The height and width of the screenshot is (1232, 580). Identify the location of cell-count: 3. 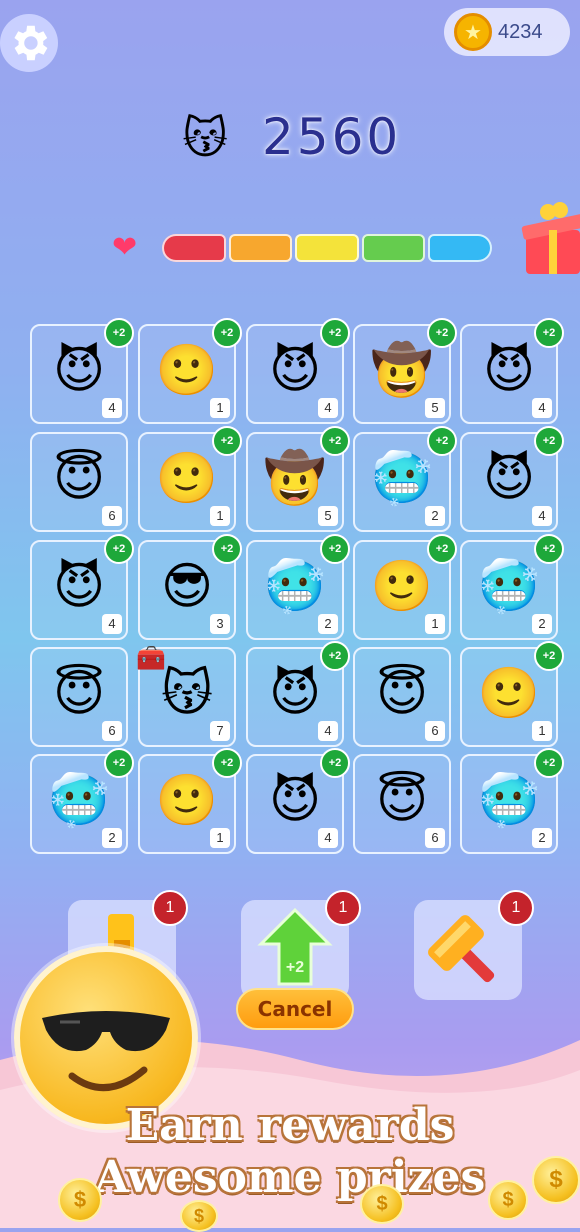
(220, 624).